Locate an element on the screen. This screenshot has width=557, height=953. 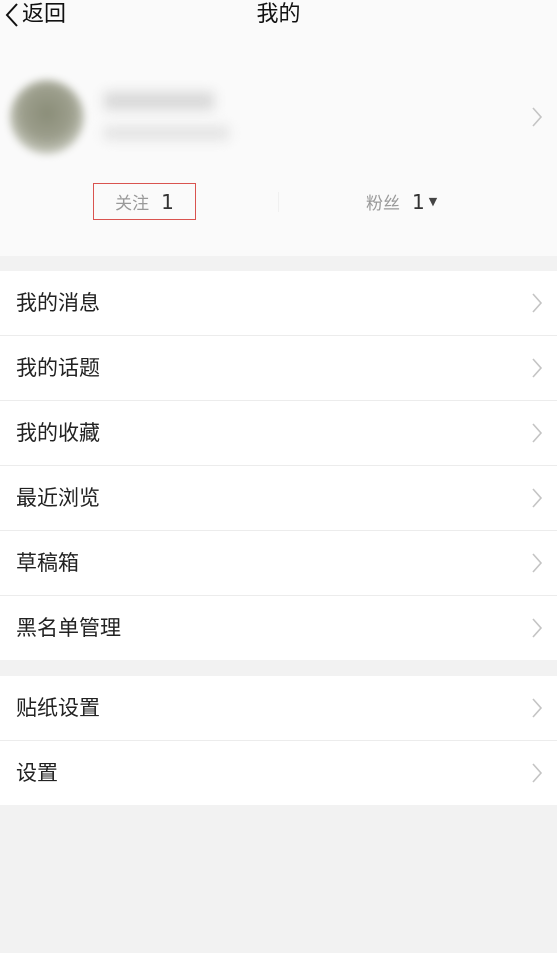
menu-item-drafts: 草稿箱 is located at coordinates (278, 563).